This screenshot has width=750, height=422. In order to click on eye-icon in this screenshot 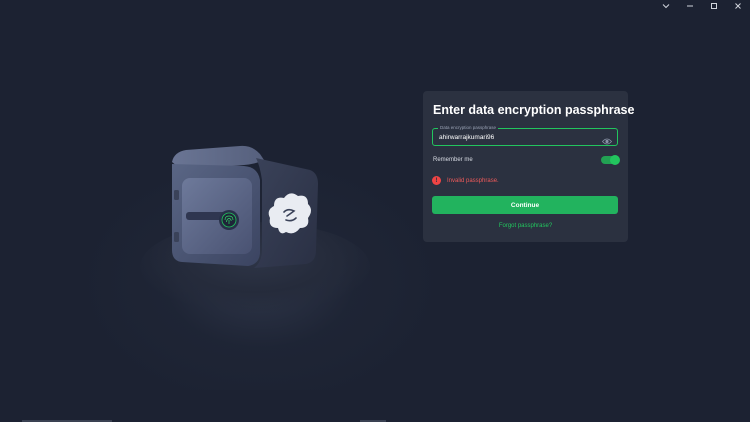, I will do `click(607, 139)`.